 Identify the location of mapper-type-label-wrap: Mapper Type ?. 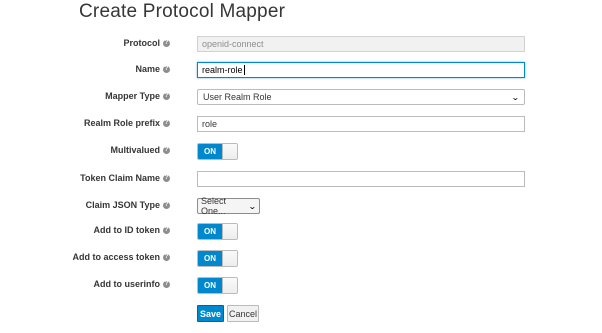
(137, 96).